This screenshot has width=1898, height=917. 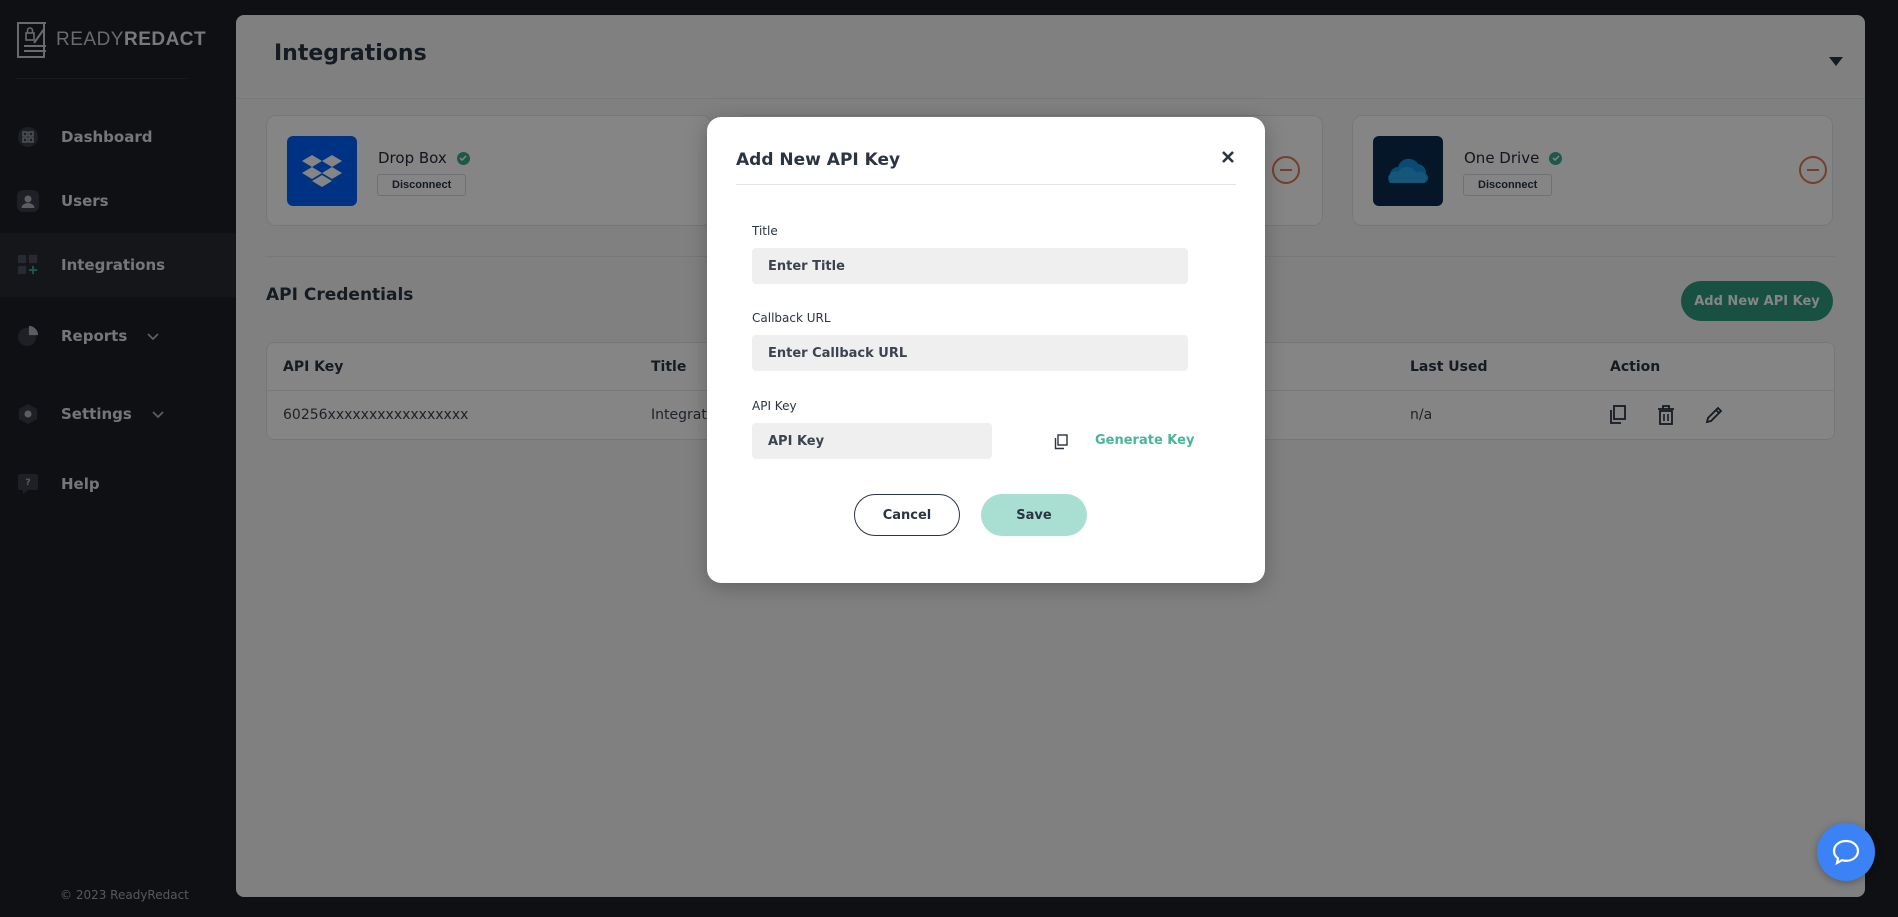 I want to click on modal-title: Add New API Key, so click(x=818, y=160).